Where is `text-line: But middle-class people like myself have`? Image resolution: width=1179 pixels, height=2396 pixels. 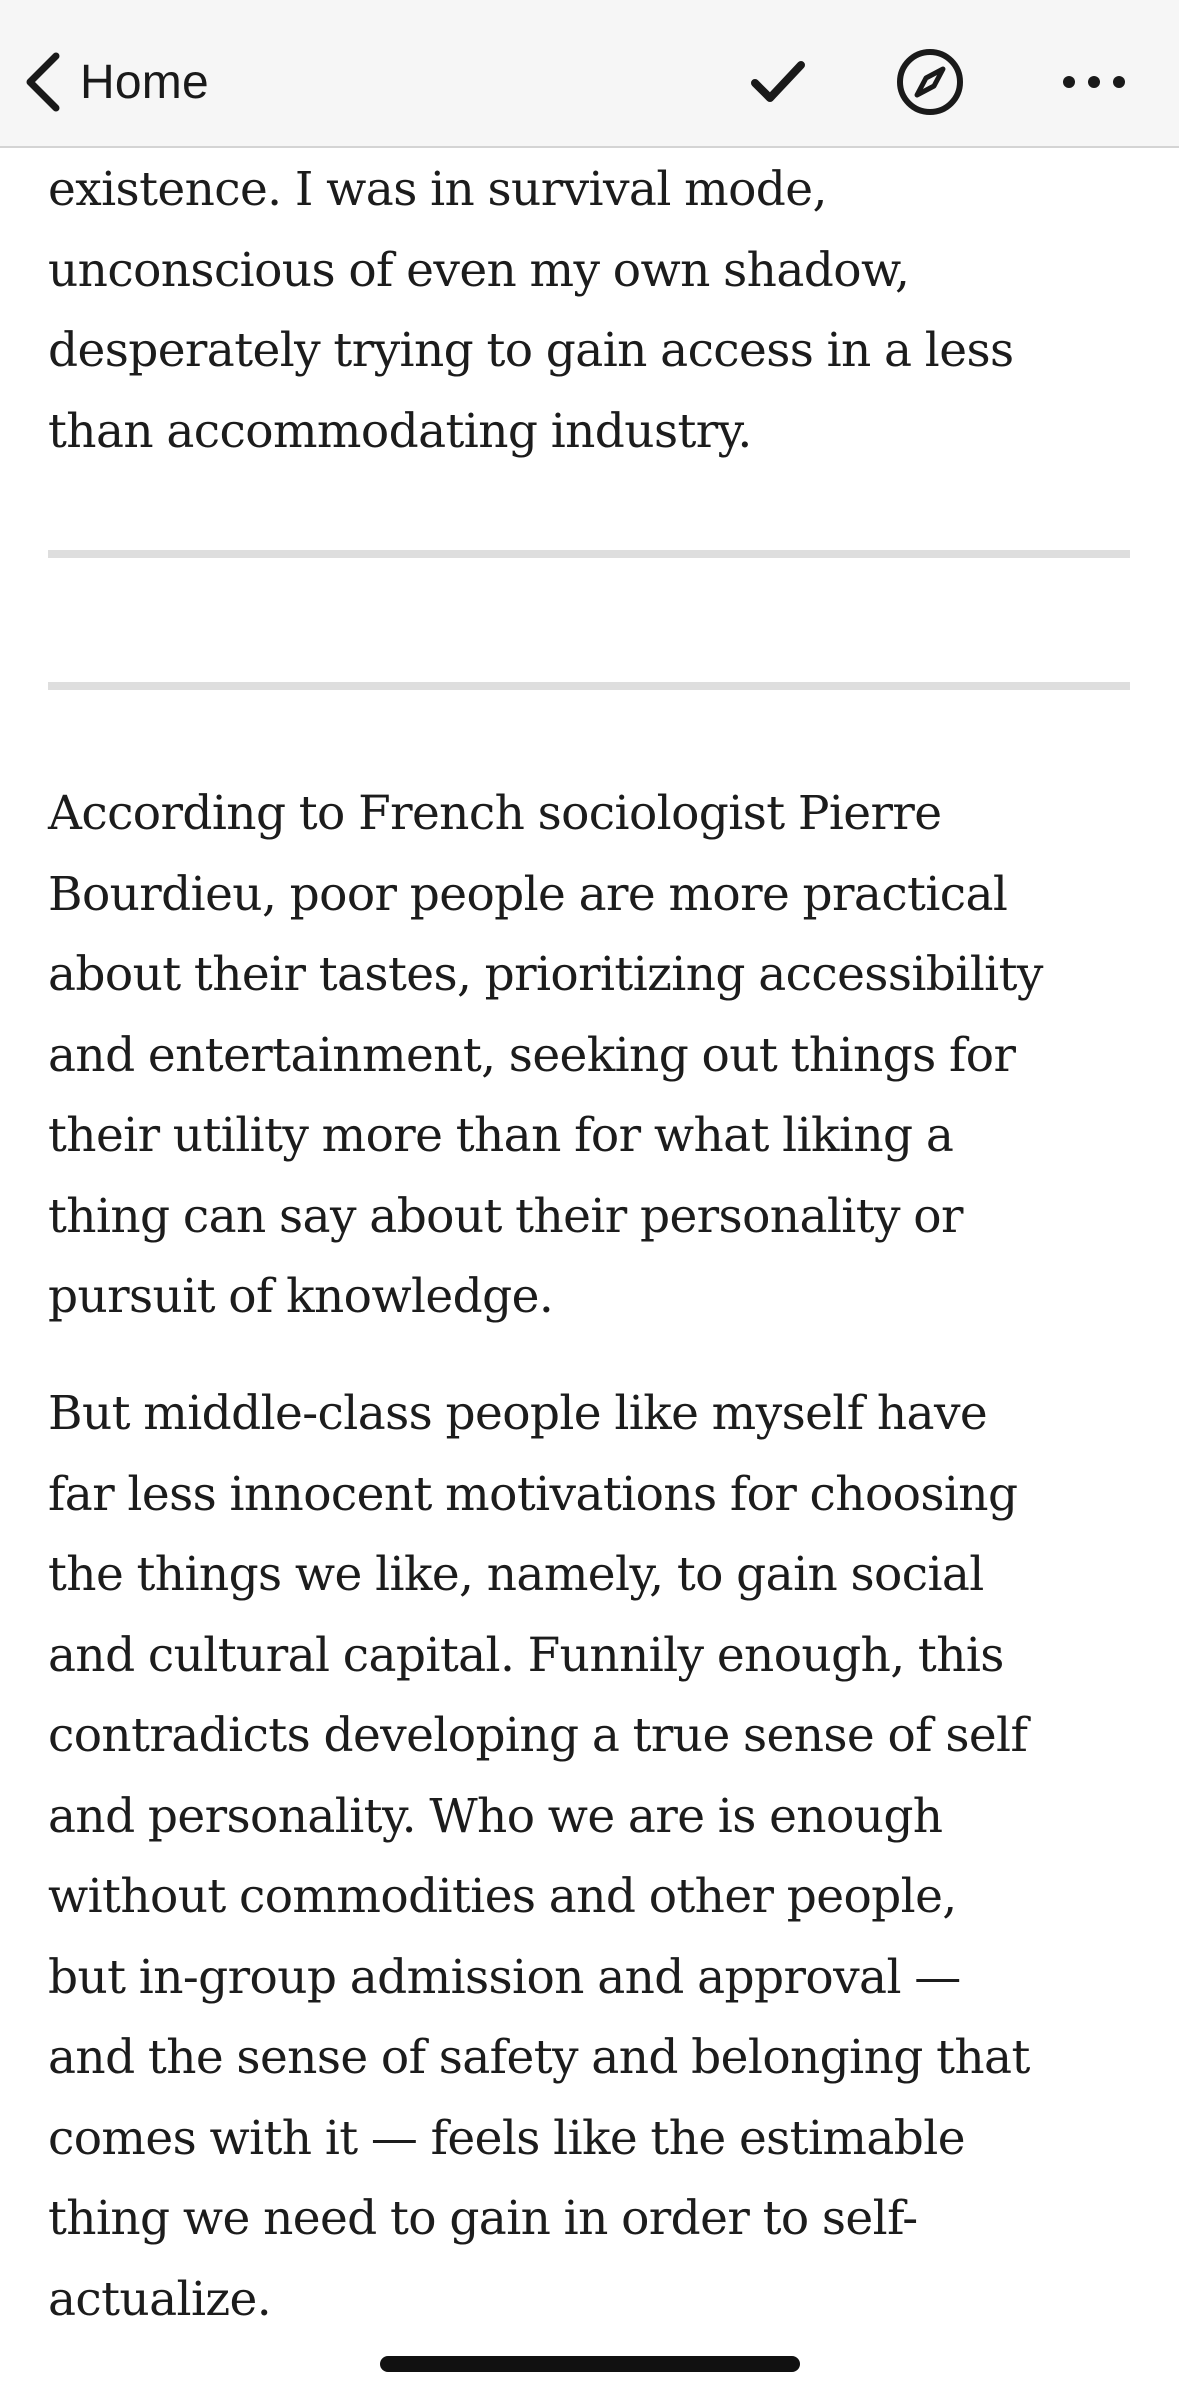 text-line: But middle-class people like myself have is located at coordinates (518, 1413).